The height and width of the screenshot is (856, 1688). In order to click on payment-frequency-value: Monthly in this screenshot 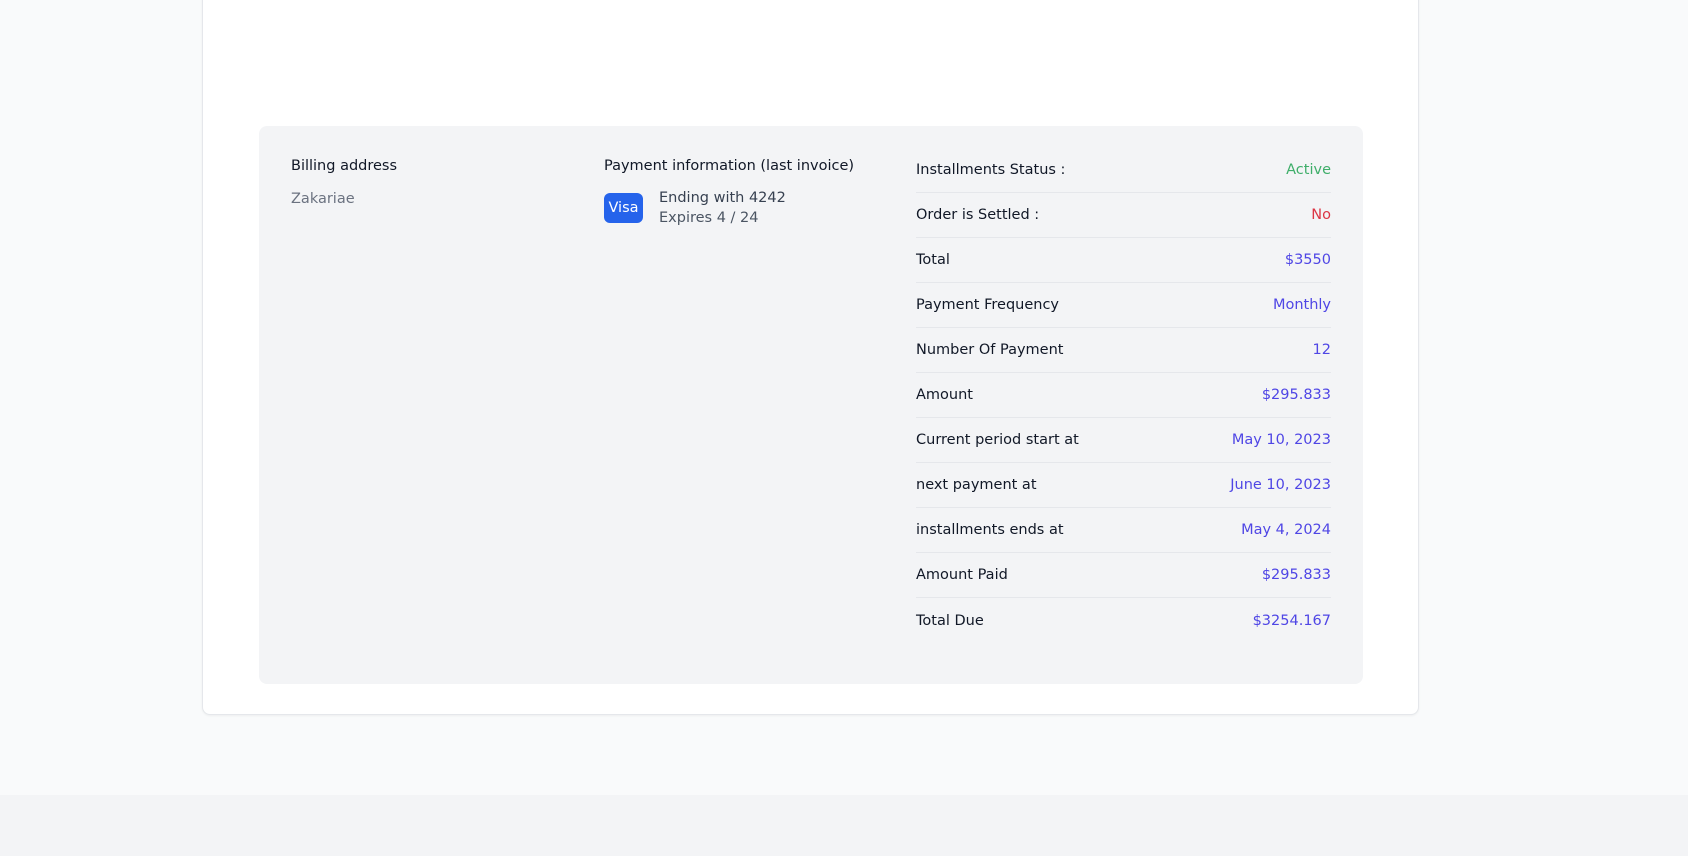, I will do `click(1301, 305)`.